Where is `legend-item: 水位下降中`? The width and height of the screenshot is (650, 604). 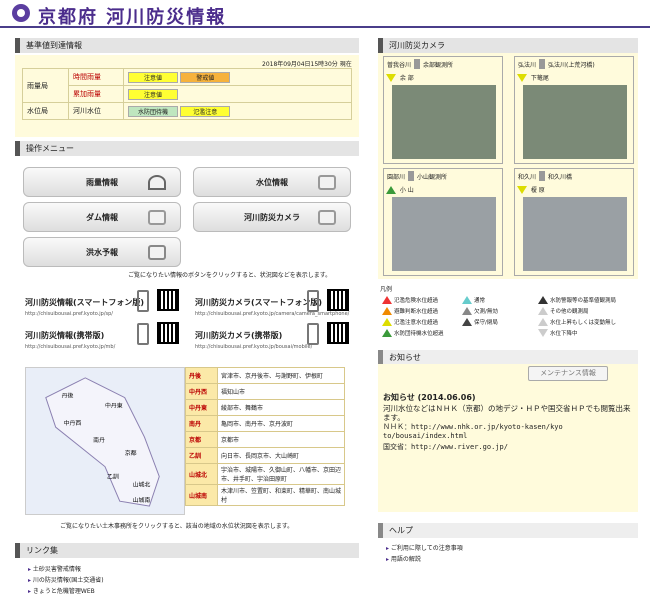
legend-item: 水位下降中 is located at coordinates (564, 334).